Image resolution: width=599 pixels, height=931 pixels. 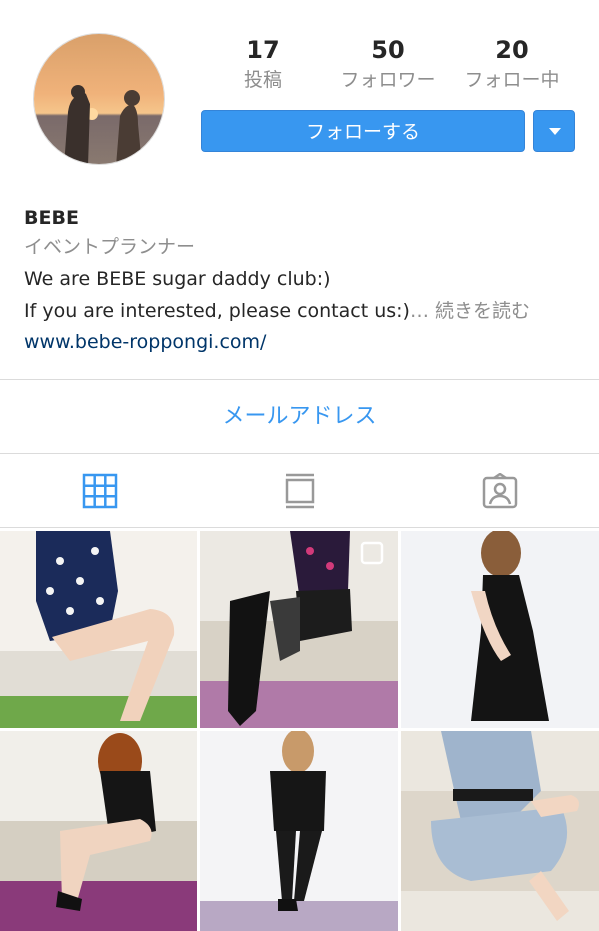 I want to click on profile-tabs, so click(x=299, y=490).